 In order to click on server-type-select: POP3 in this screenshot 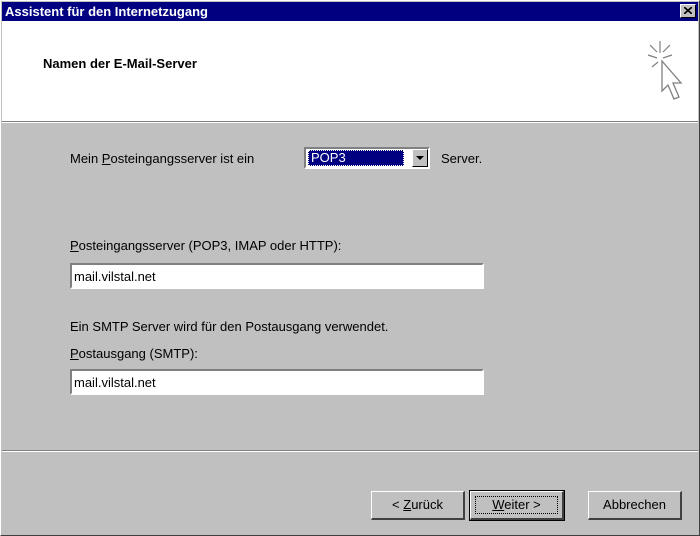, I will do `click(367, 158)`.